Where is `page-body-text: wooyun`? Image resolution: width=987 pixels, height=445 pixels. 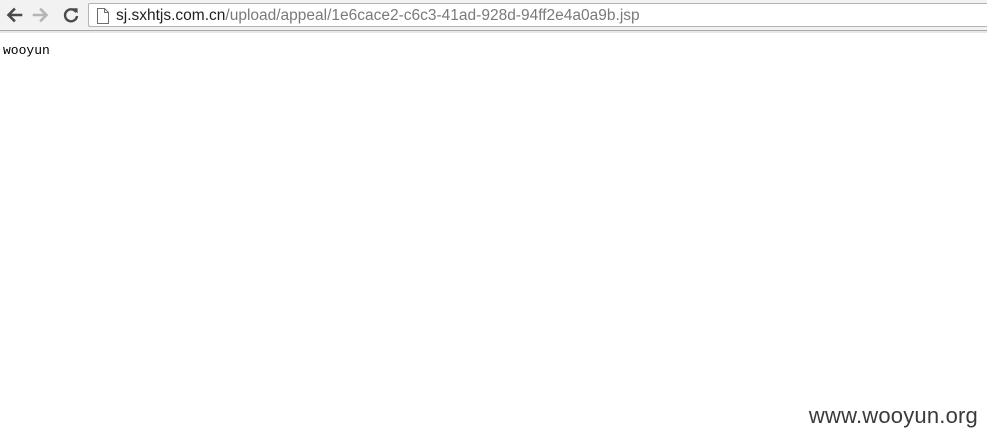 page-body-text: wooyun is located at coordinates (26, 50).